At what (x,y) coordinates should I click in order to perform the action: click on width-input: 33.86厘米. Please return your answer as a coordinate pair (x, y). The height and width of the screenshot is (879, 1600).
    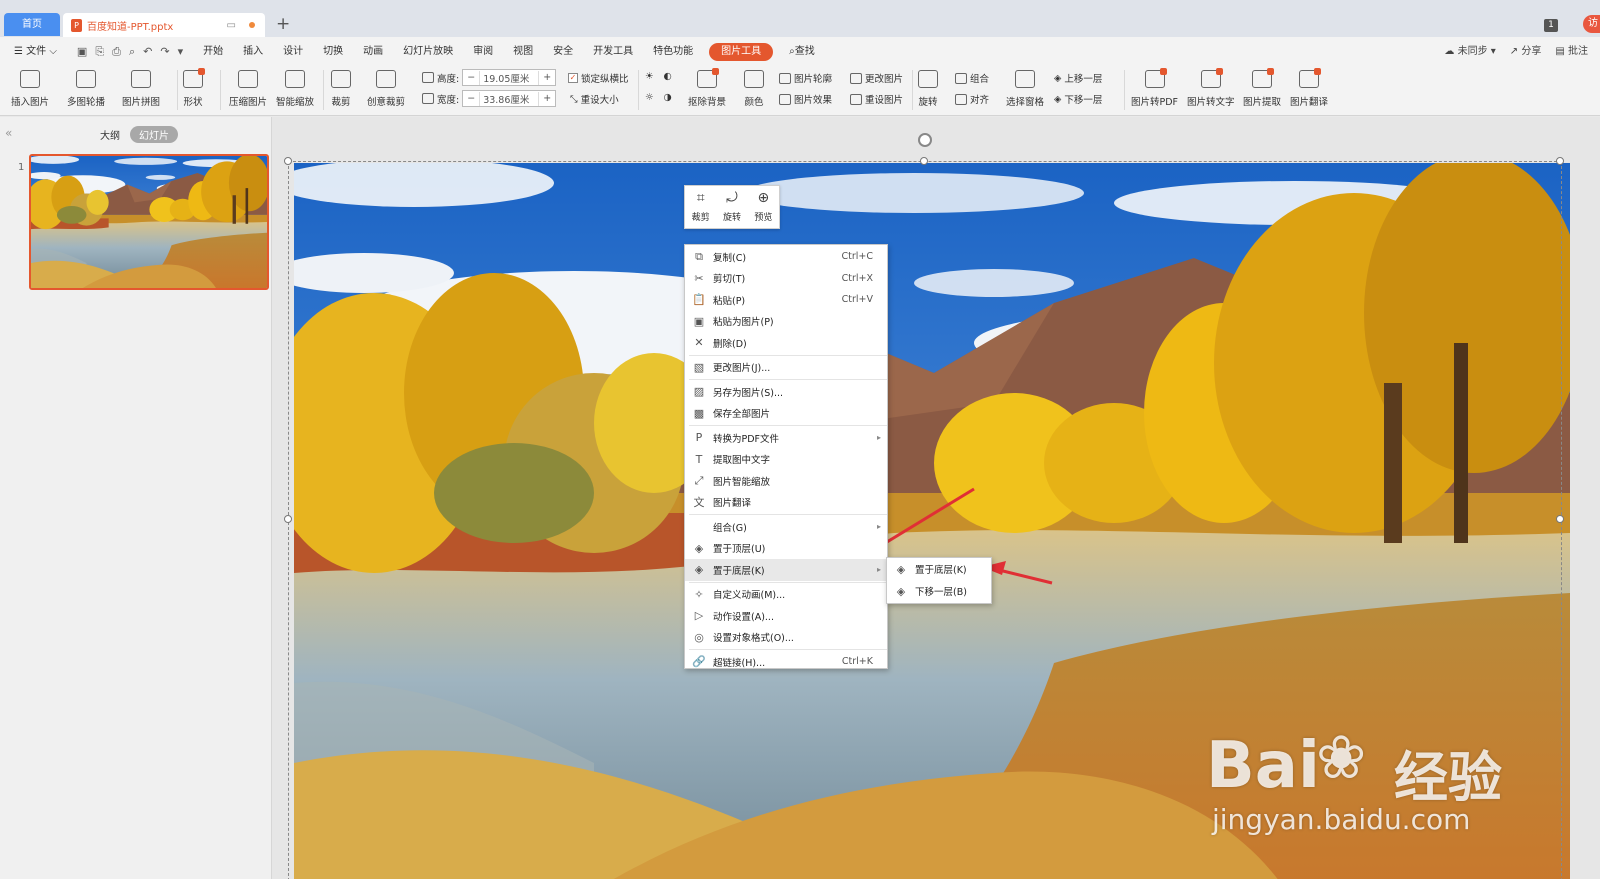
    Looking at the image, I should click on (509, 98).